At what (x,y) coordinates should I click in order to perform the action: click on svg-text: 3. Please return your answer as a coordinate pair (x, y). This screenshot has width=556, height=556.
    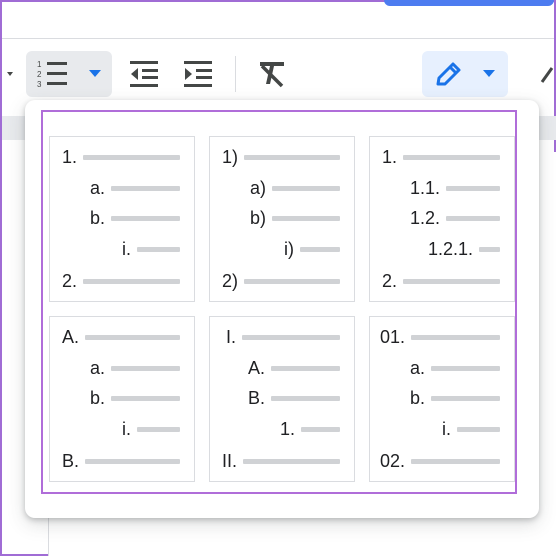
    Looking at the image, I should click on (39, 84).